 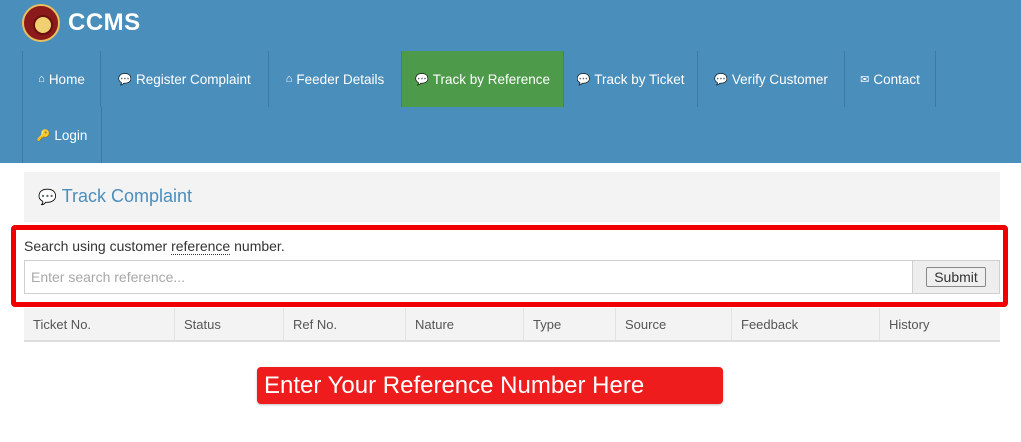 I want to click on envelope-icon: ✉, so click(x=865, y=79).